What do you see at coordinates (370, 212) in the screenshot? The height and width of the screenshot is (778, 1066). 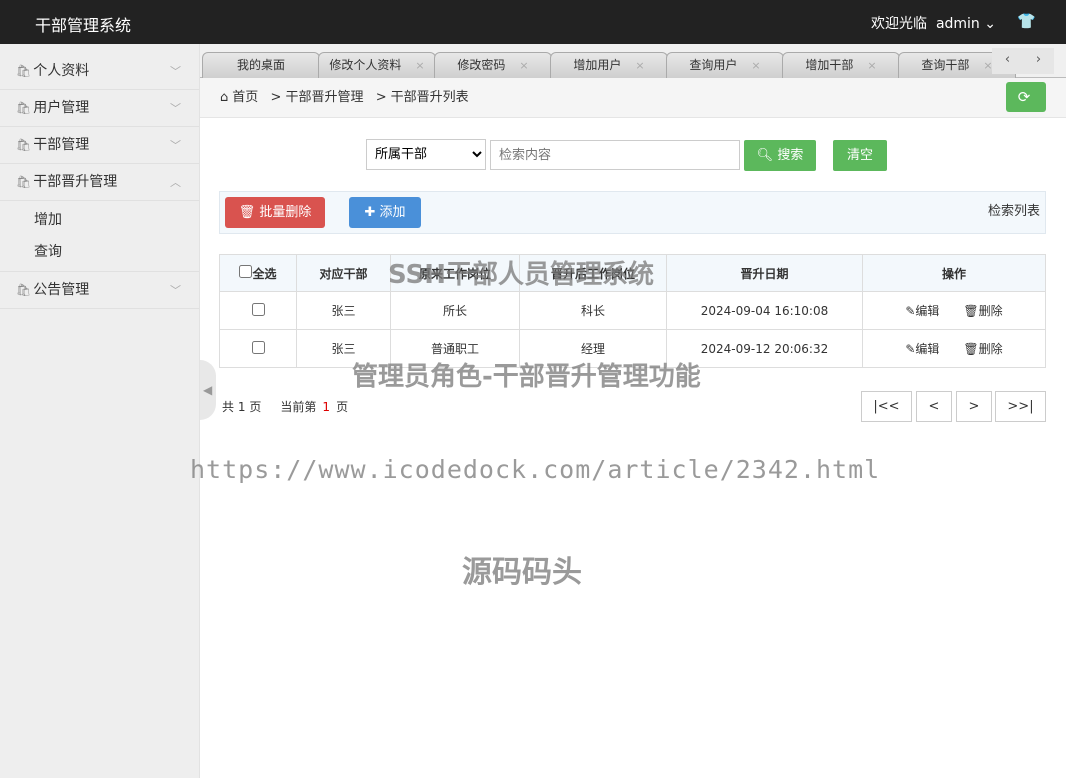 I see `plus-icon: ✚` at bounding box center [370, 212].